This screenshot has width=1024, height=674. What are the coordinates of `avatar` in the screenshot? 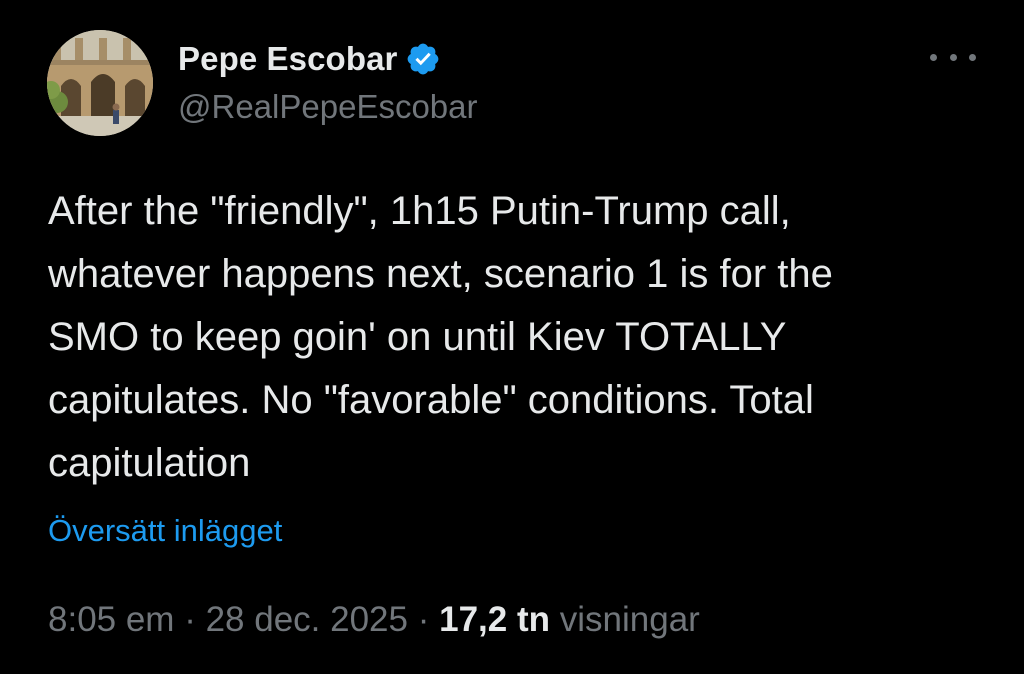 It's located at (100, 83).